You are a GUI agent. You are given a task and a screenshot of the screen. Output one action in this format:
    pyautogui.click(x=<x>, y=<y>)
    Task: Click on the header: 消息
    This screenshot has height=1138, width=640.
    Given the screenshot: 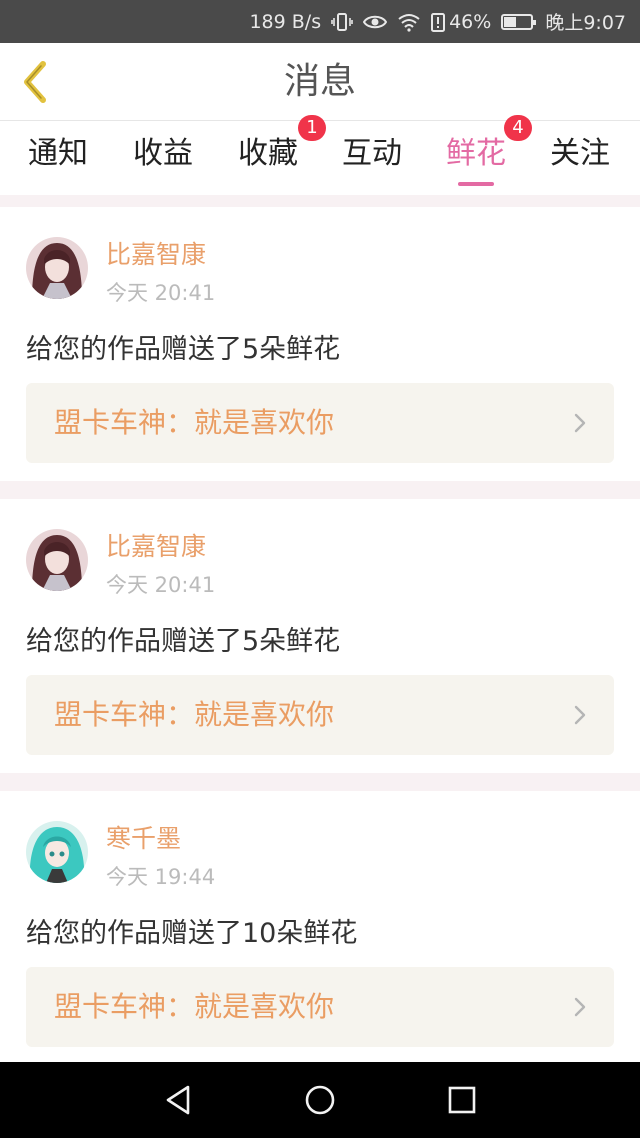 What is the action you would take?
    pyautogui.click(x=320, y=82)
    